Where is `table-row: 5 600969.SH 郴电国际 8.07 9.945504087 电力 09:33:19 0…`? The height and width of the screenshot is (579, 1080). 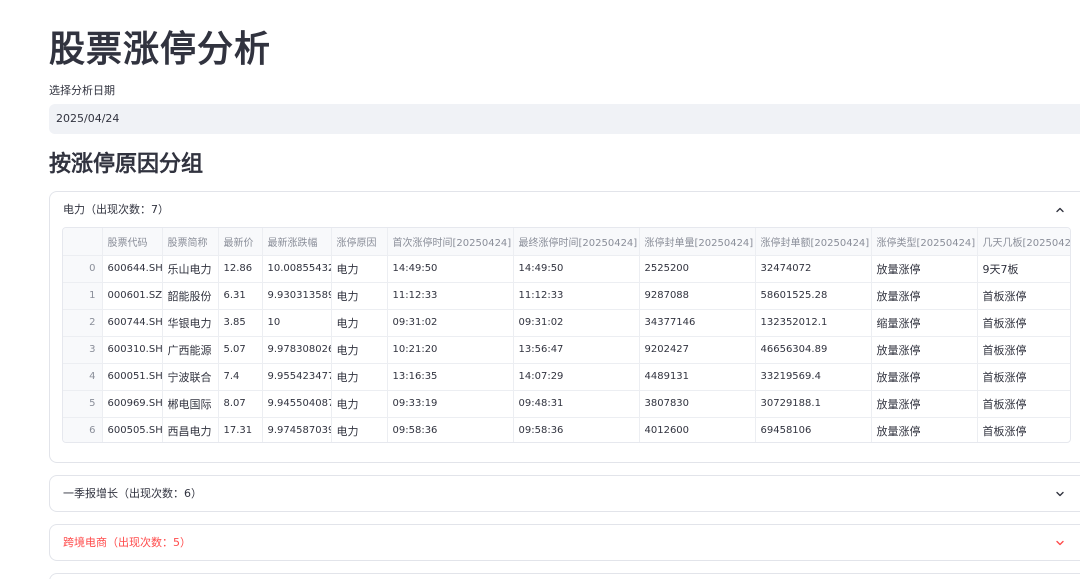 table-row: 5 600969.SH 郴电国际 8.07 9.945504087 电力 09:33:19 0… is located at coordinates (566, 404).